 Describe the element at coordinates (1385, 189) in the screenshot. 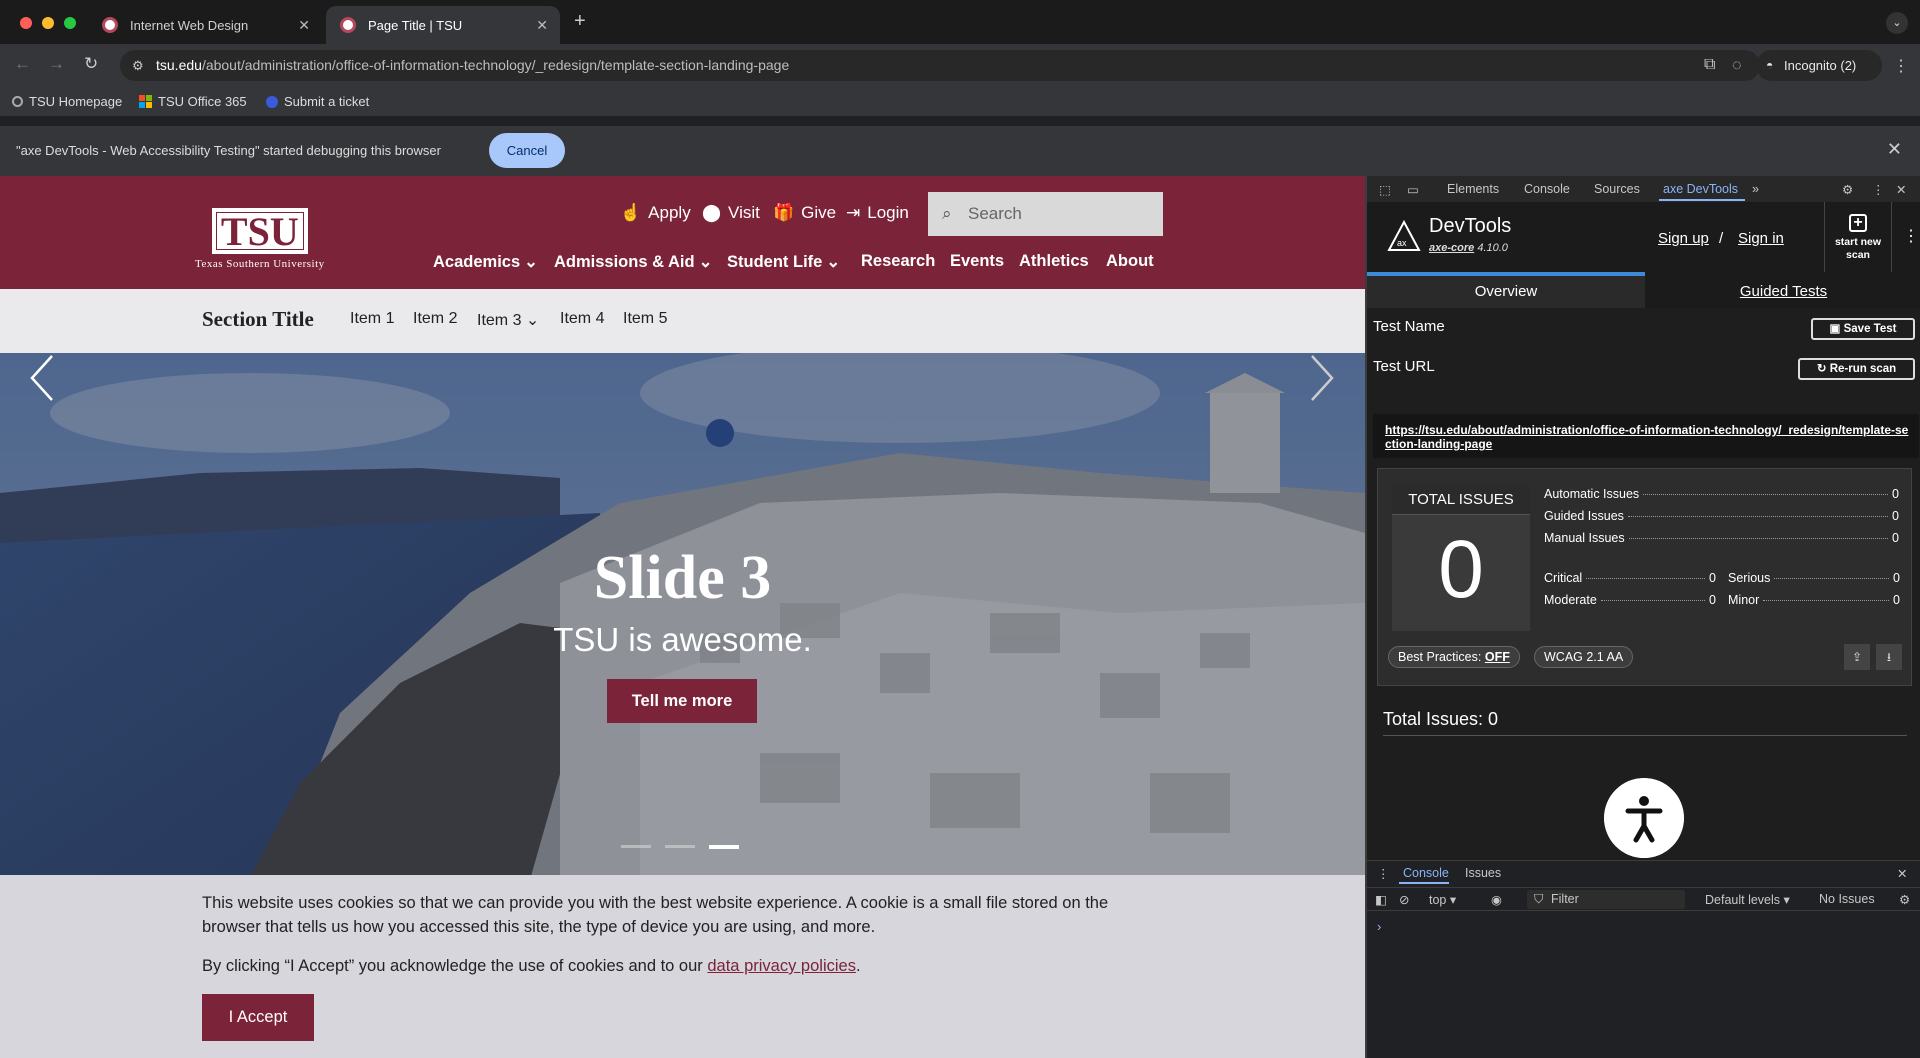

I see `inspect-element-icon: ⬚` at that location.